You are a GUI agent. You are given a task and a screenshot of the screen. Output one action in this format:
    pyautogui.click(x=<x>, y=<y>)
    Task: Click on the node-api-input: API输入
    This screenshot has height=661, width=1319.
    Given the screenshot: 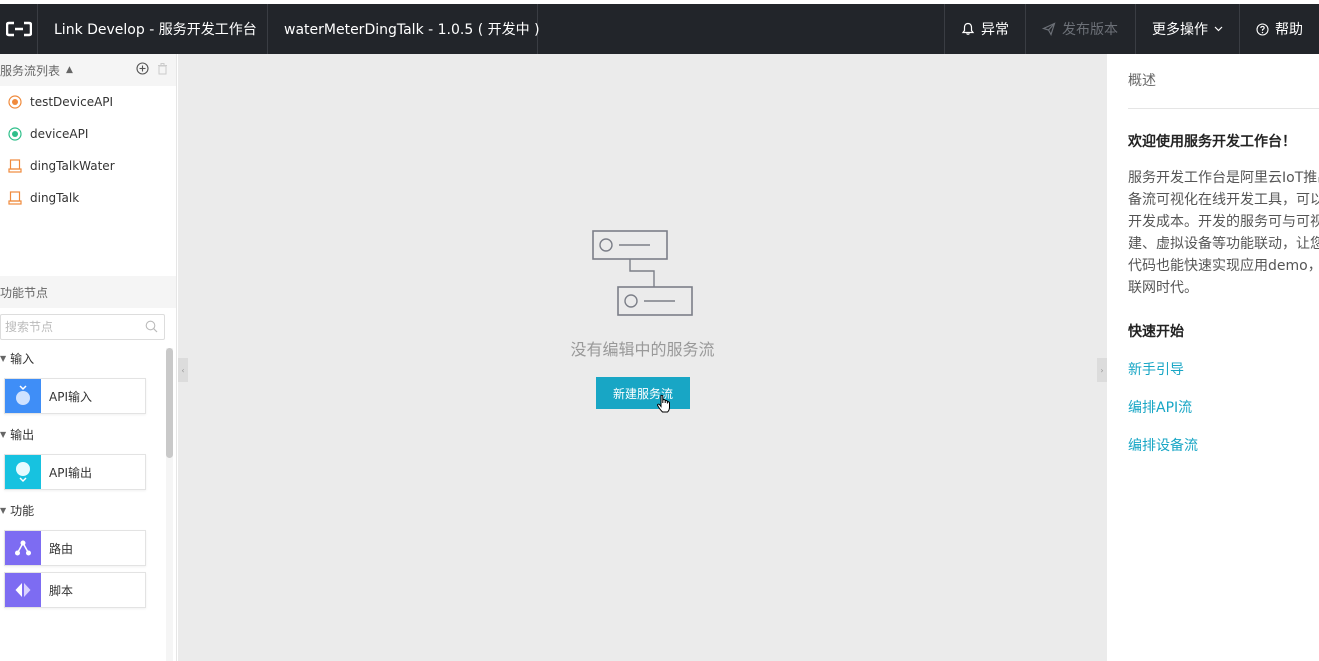 What is the action you would take?
    pyautogui.click(x=75, y=396)
    